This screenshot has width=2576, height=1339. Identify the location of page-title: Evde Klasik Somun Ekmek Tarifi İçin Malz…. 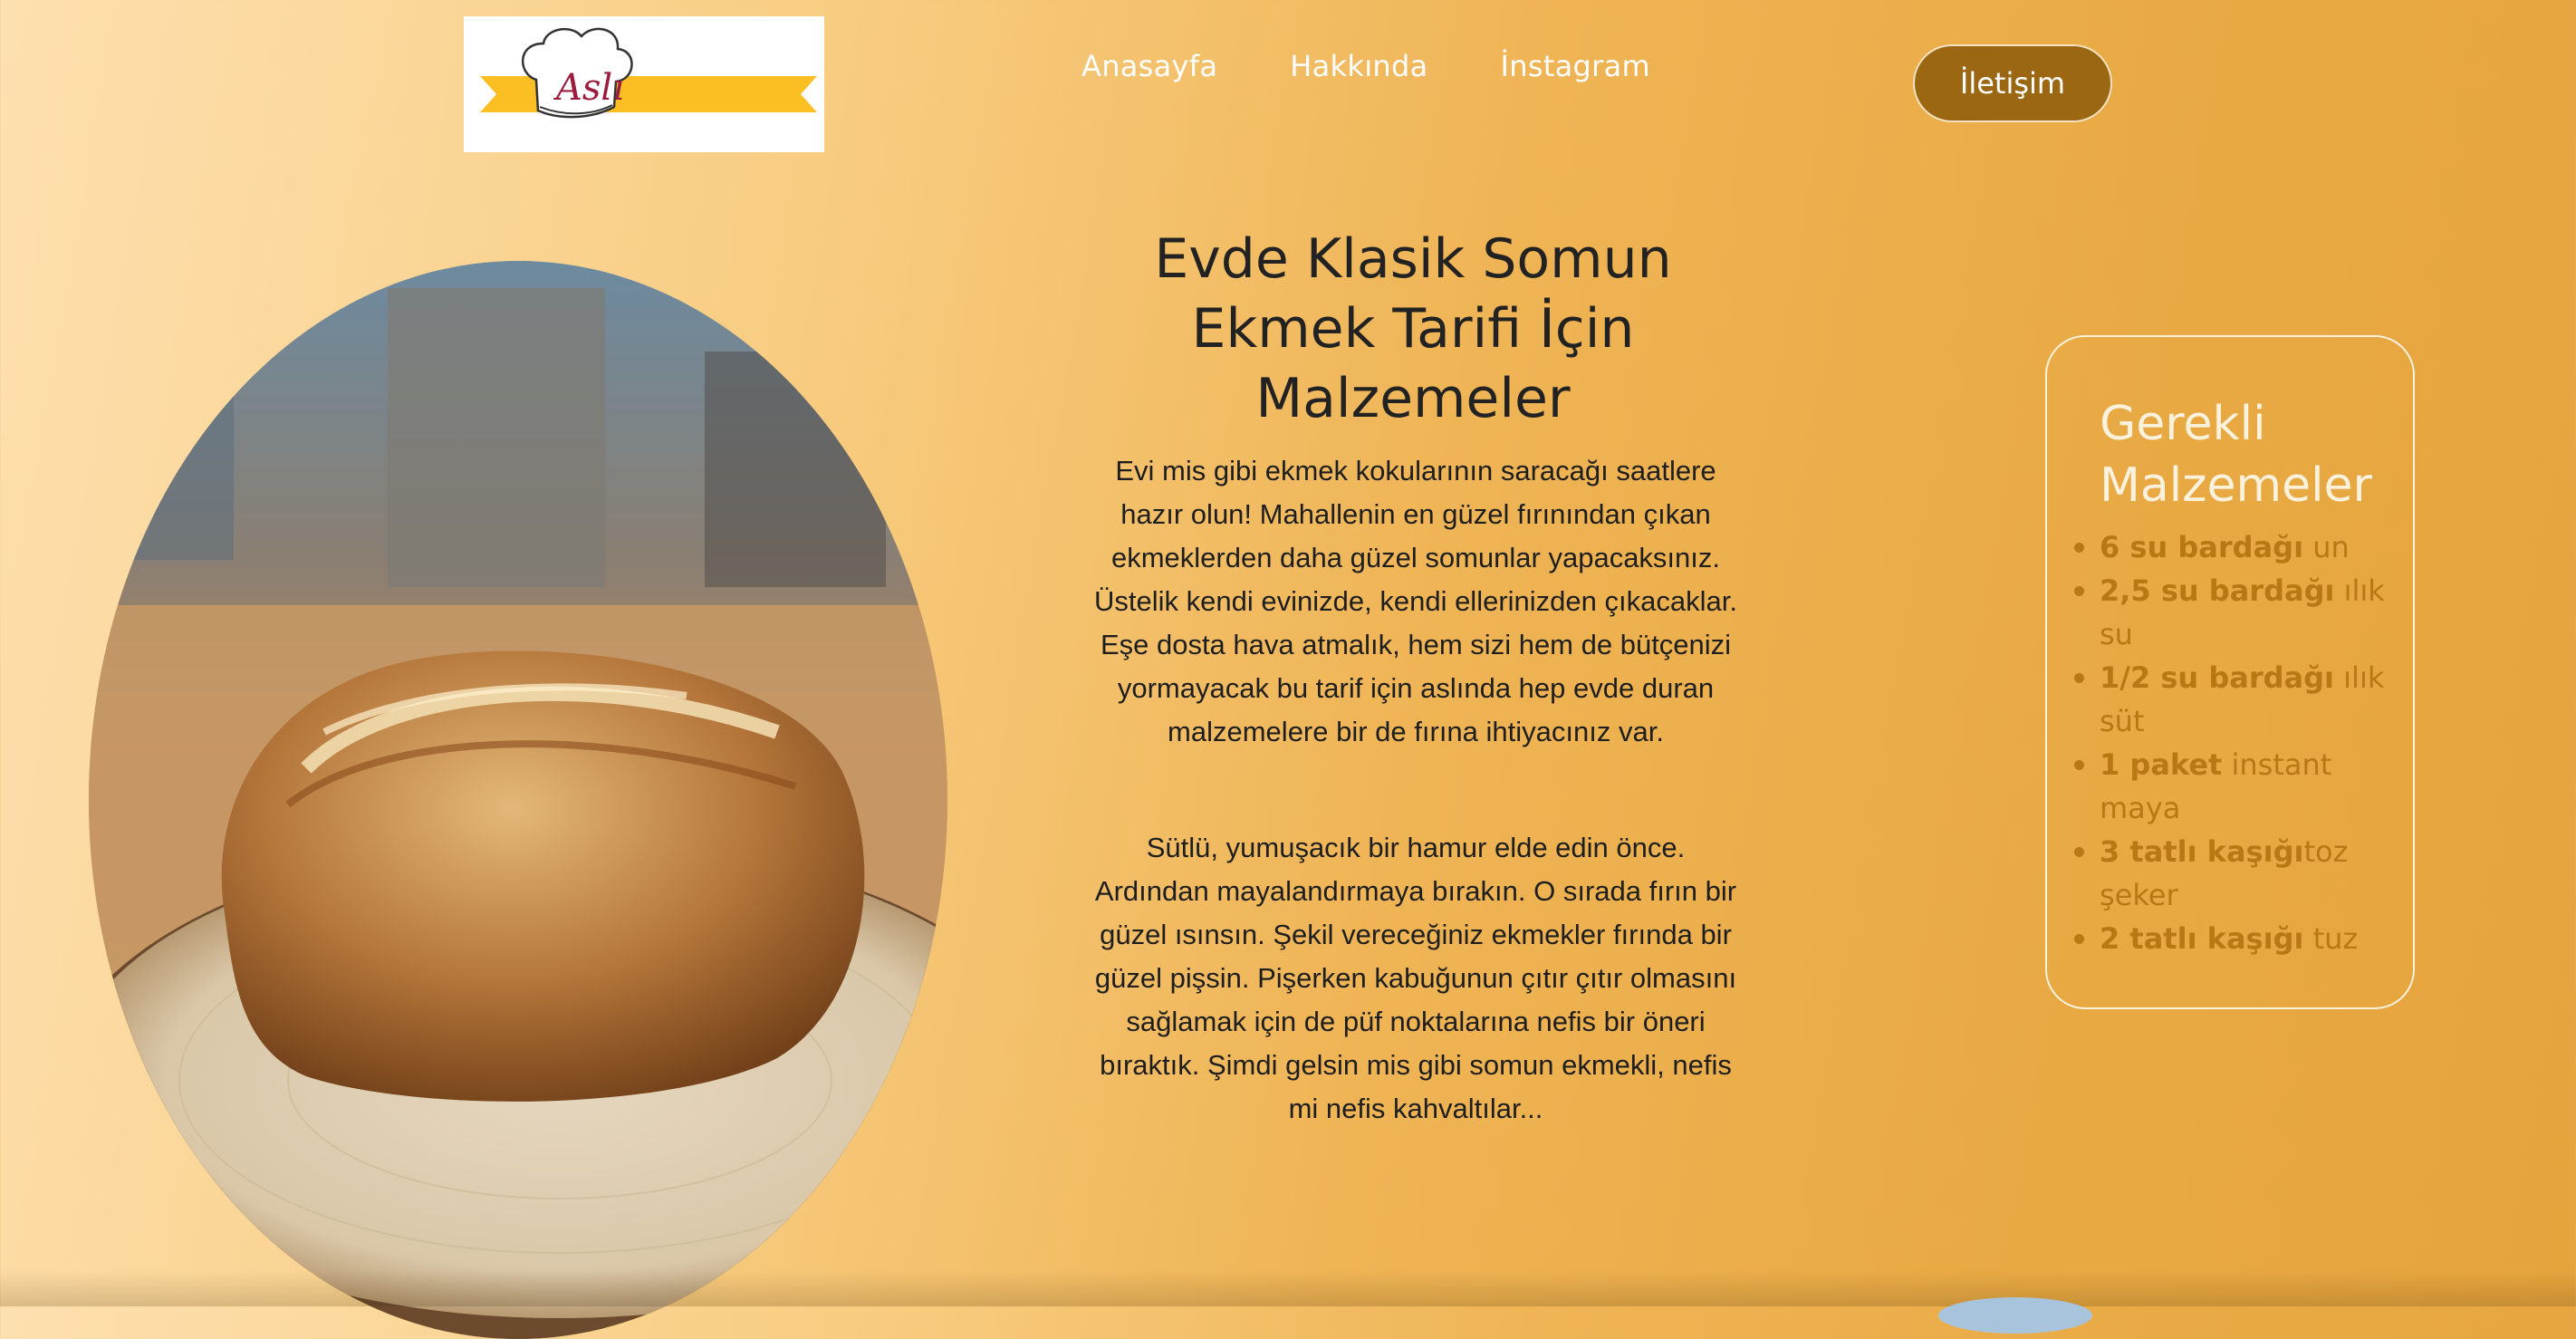
(1413, 329).